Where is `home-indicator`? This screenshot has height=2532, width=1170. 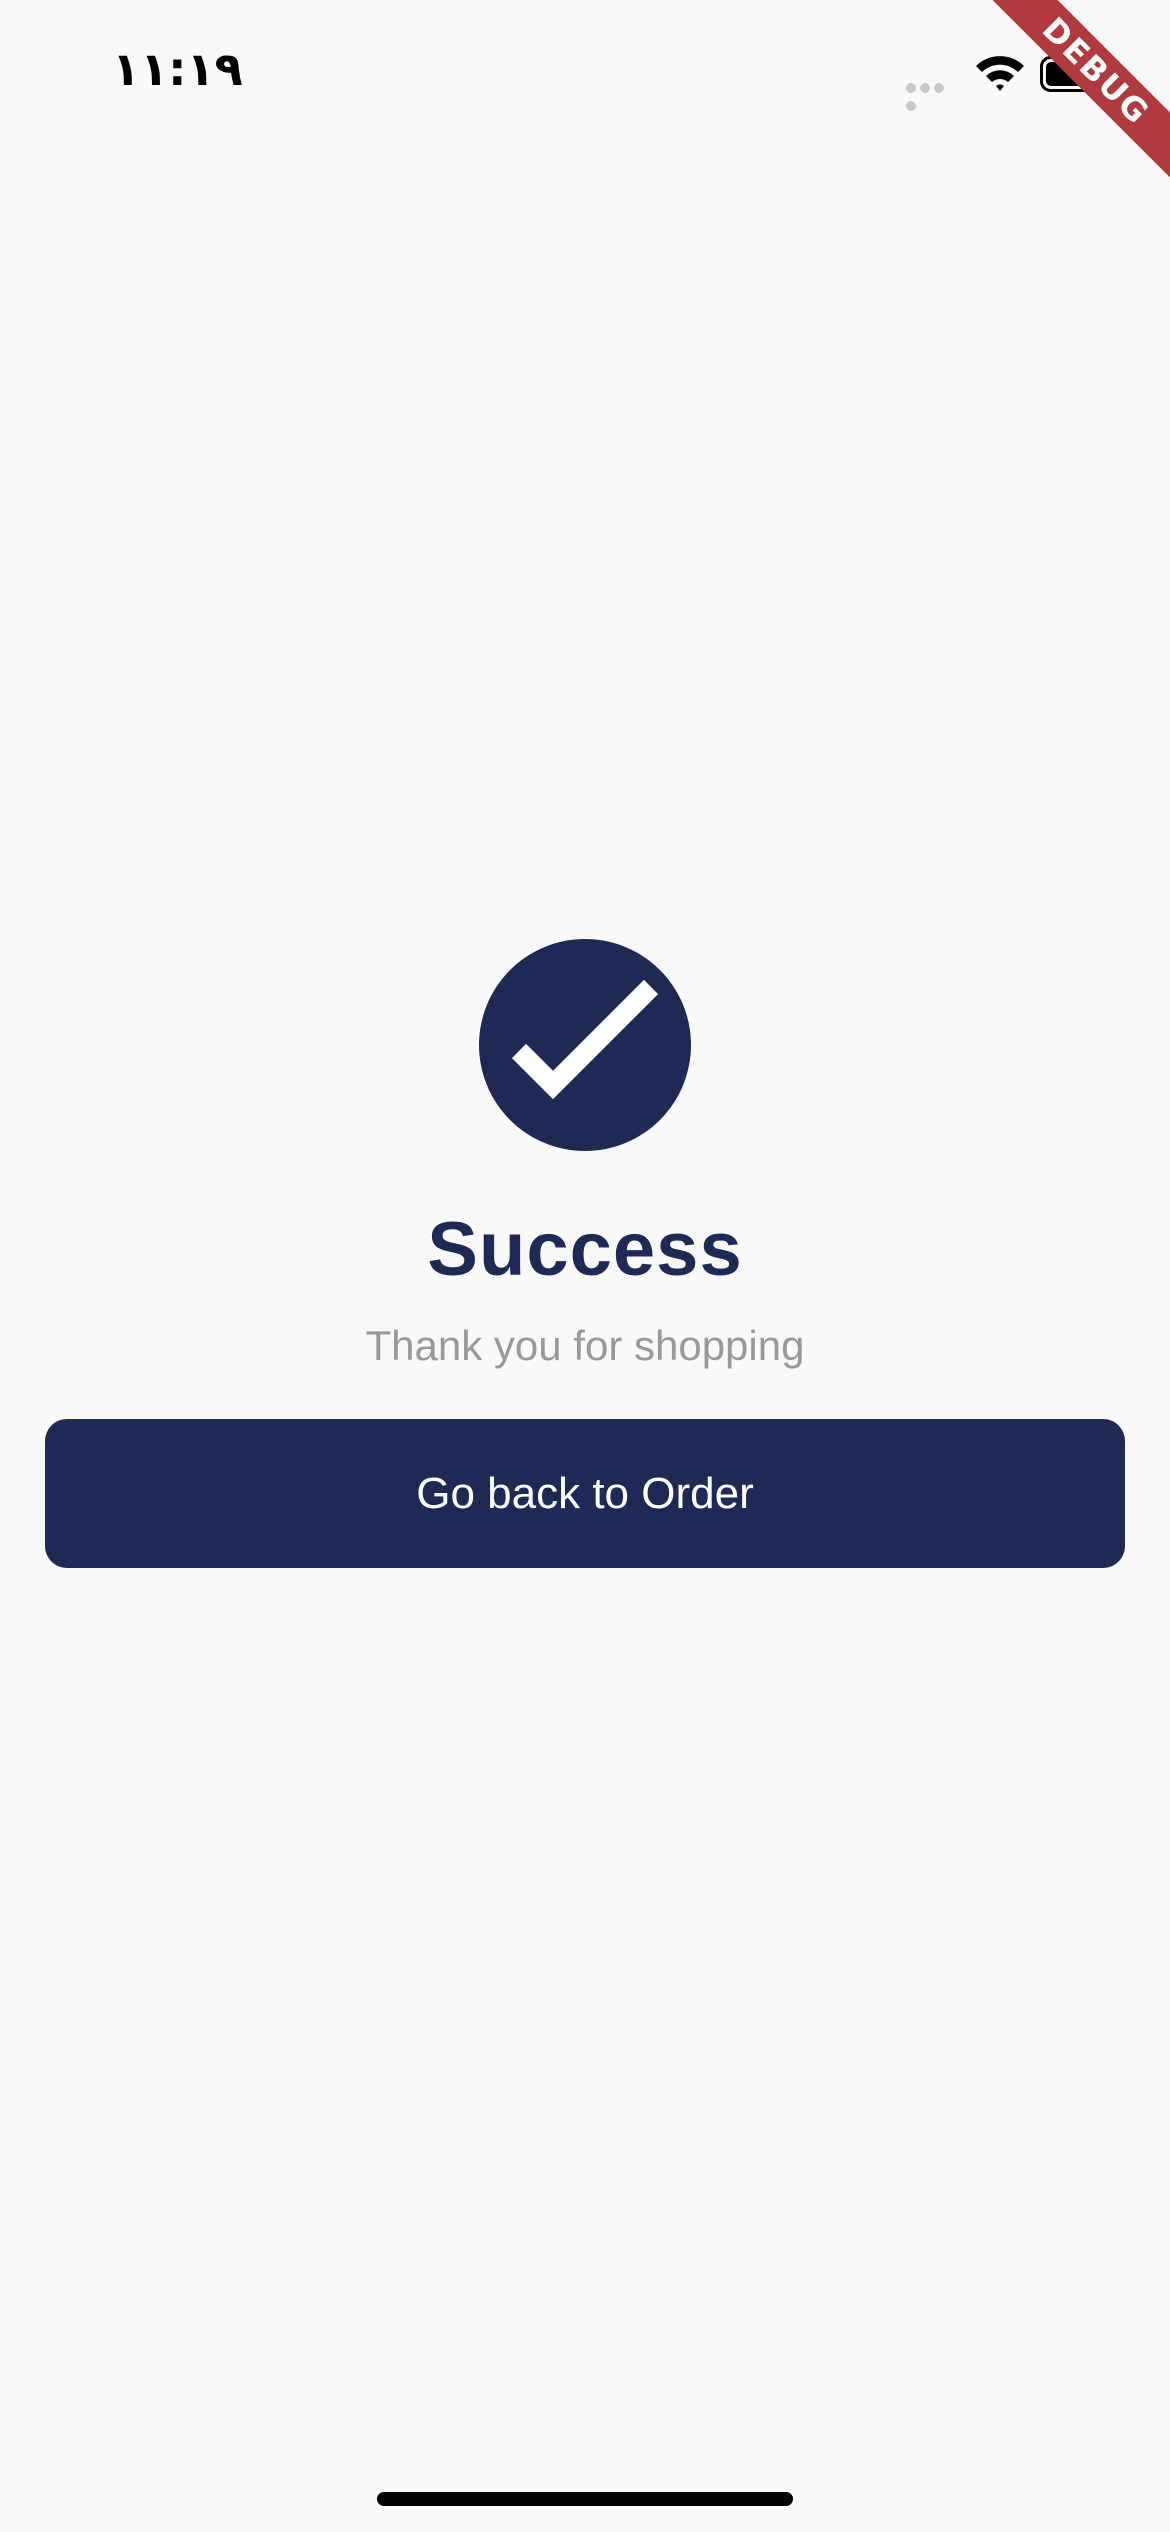 home-indicator is located at coordinates (585, 2499).